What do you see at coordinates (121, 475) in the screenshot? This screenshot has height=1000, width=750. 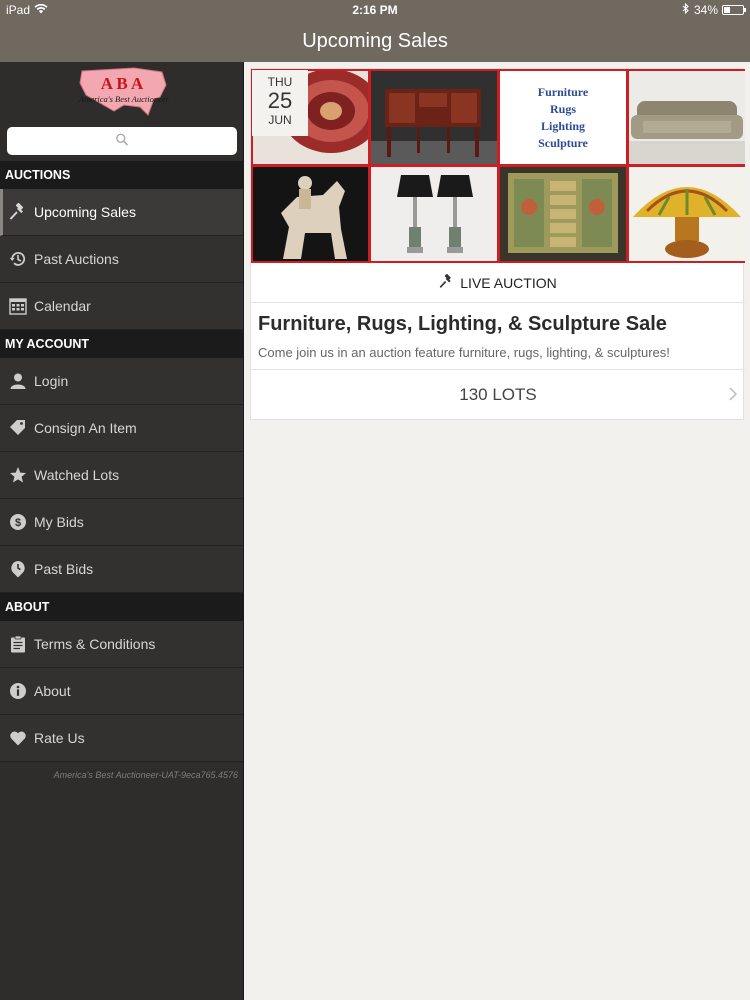 I see `sidebar-item-watched-lots: Watched Lots` at bounding box center [121, 475].